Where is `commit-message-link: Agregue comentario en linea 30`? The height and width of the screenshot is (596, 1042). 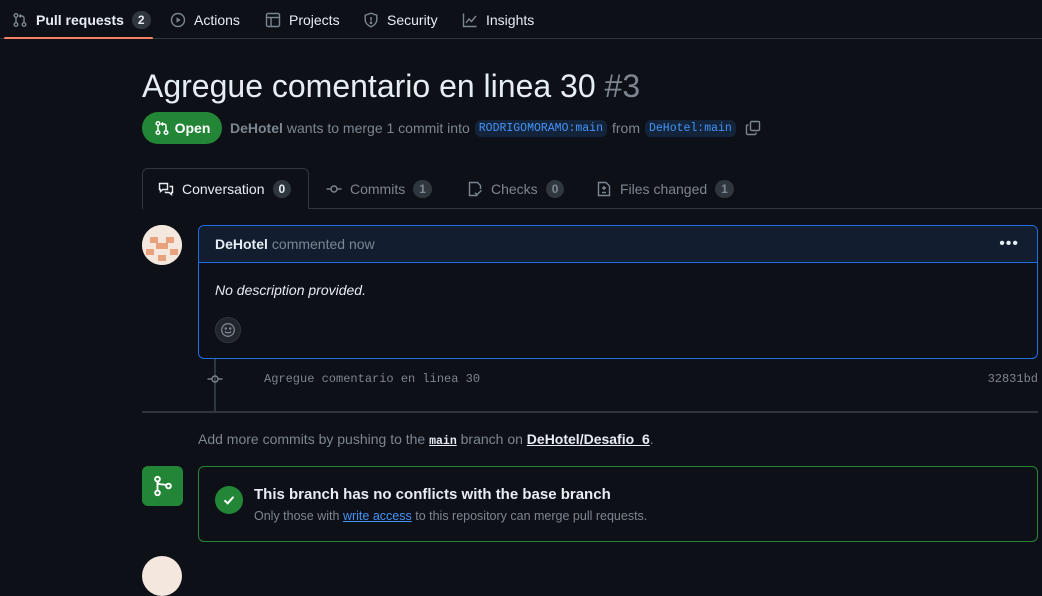 commit-message-link: Agregue comentario en linea 30 is located at coordinates (372, 379).